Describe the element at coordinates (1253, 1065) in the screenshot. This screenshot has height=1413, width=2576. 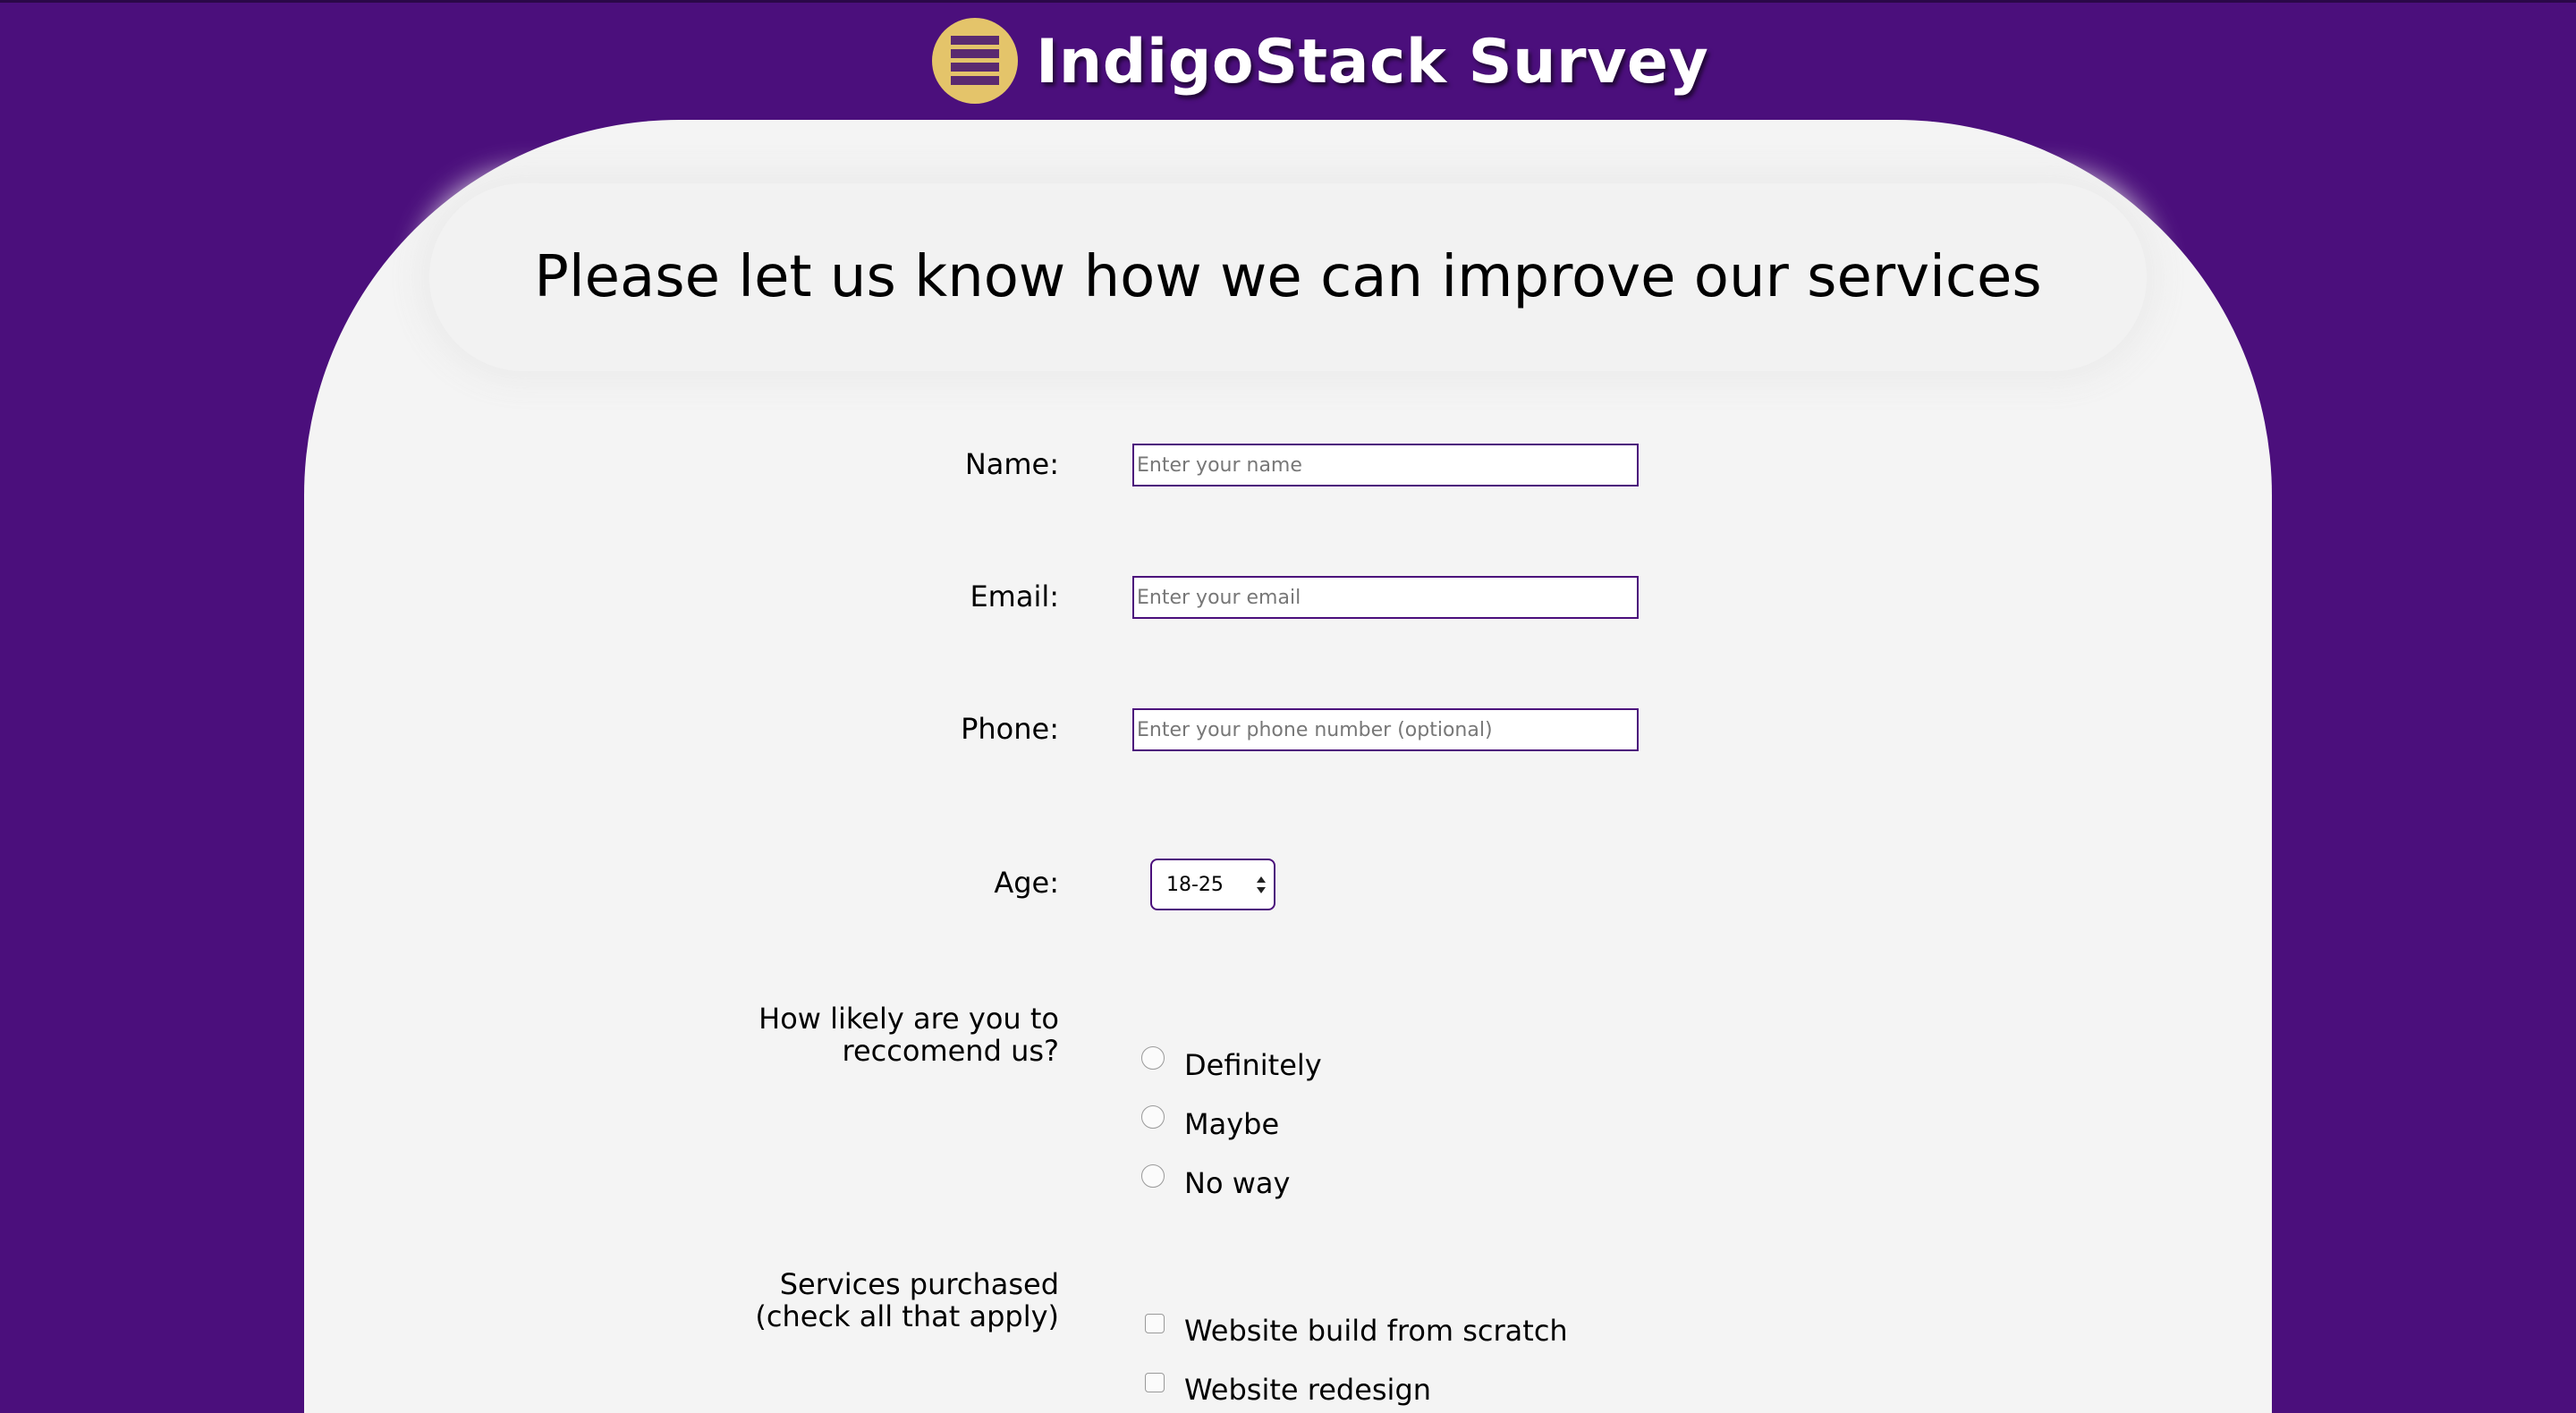
I see `radio-label: Definitely` at that location.